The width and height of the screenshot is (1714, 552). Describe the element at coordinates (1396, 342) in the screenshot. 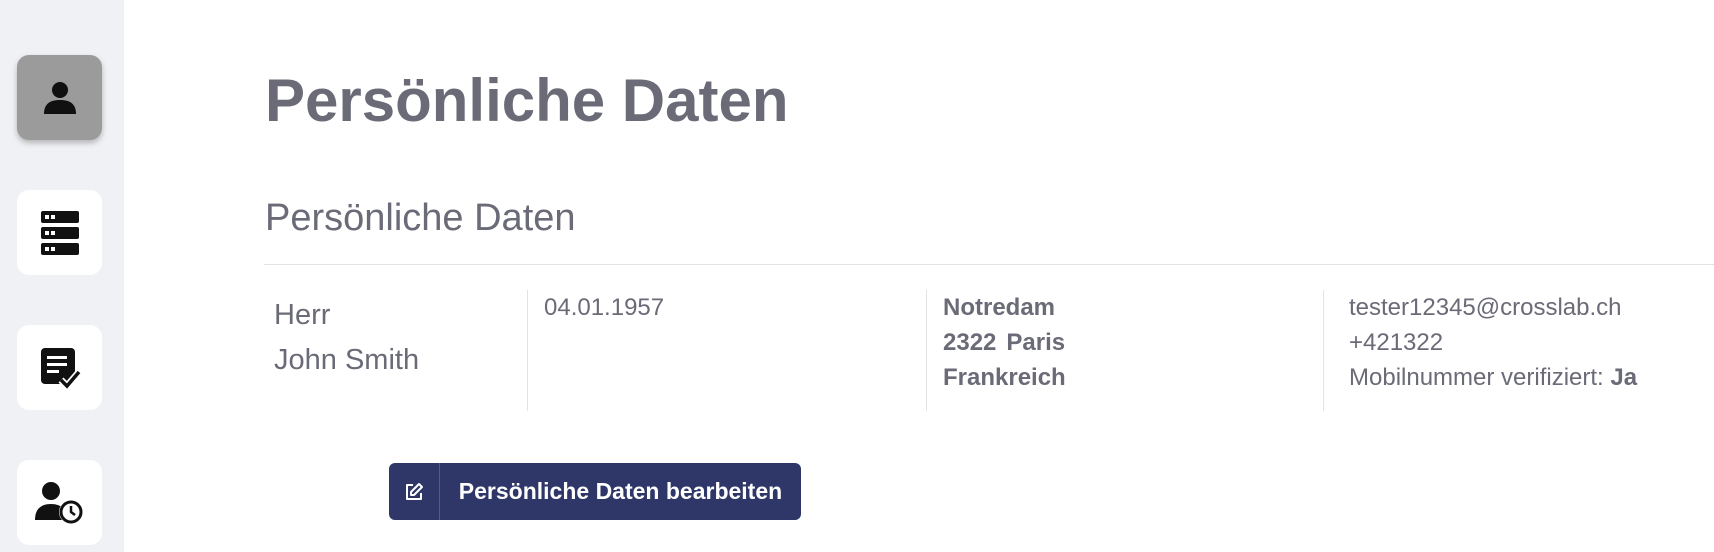

I see `phone: +421322` at that location.